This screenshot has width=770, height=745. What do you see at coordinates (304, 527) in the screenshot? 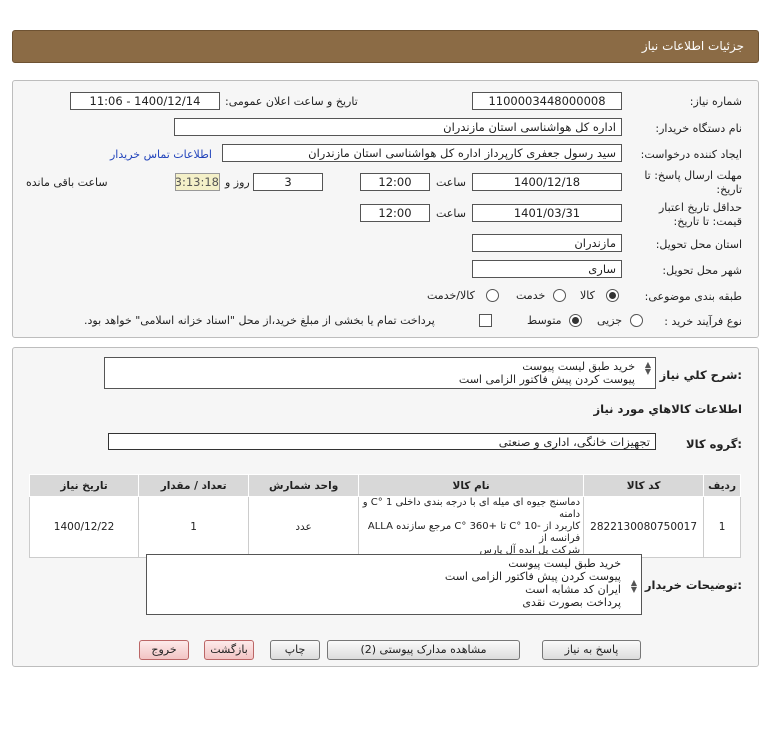
I see `cell-unit: عدد` at bounding box center [304, 527].